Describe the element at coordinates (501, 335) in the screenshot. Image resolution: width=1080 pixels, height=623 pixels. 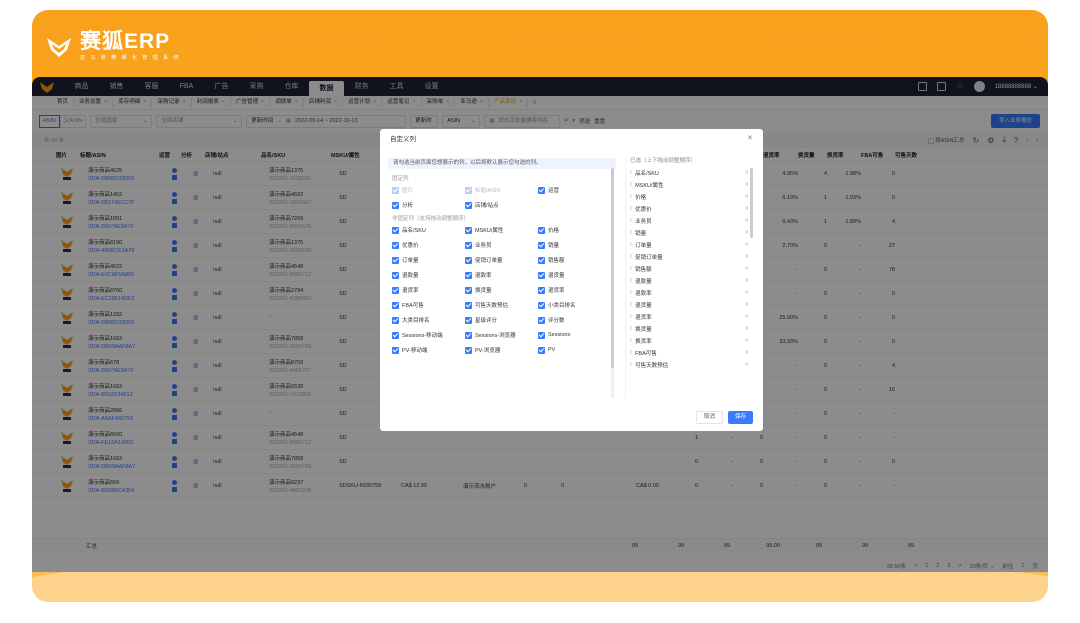
I see `column-checkbox: Sessions-浏览器` at that location.